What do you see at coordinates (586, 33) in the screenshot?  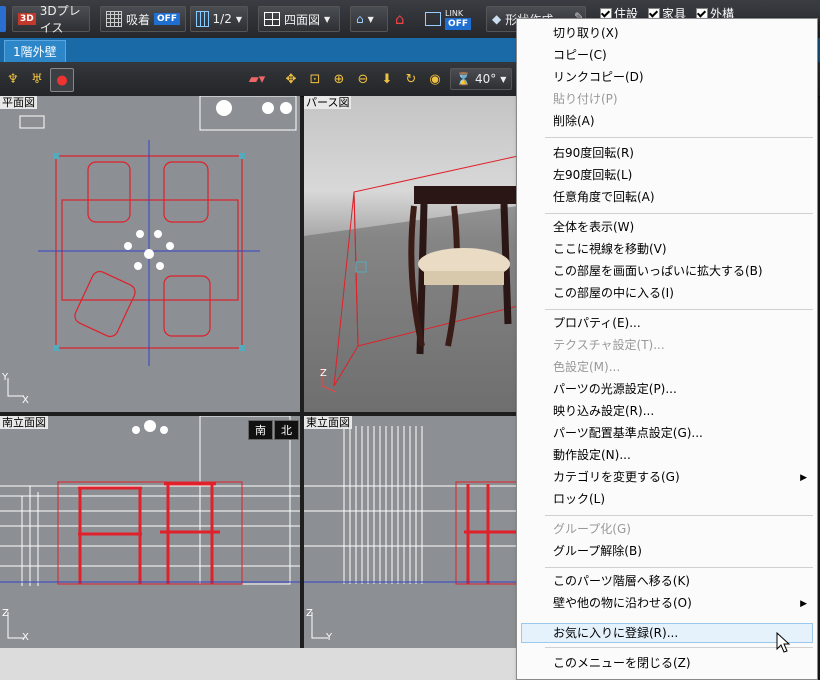 I see `menu-item-cut: 切り取り(X)` at bounding box center [586, 33].